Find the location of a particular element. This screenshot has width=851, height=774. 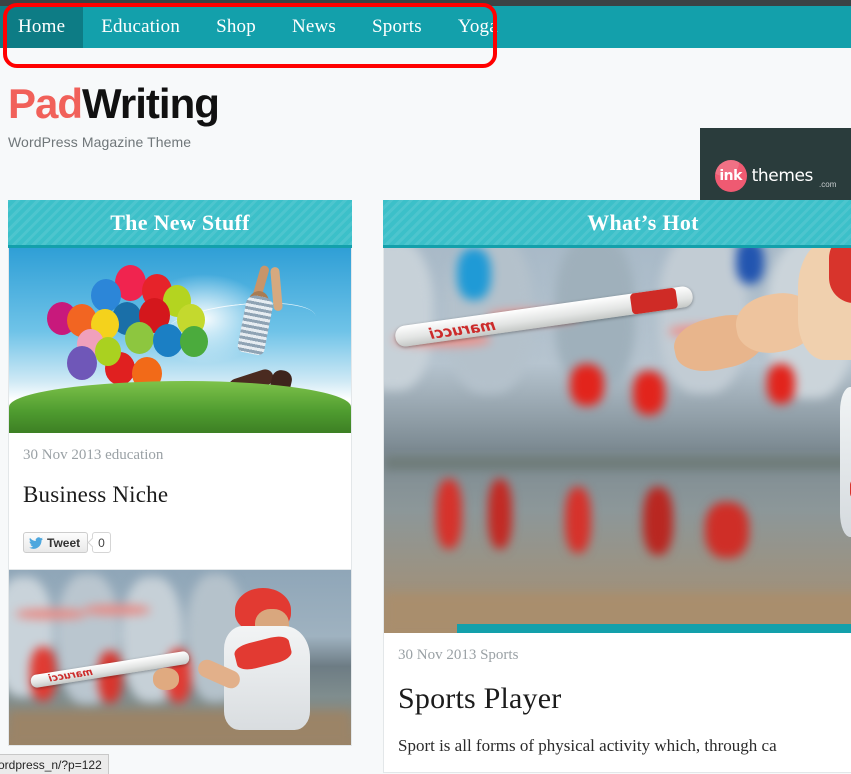

nav-item-sports: Sports is located at coordinates (397, 27).